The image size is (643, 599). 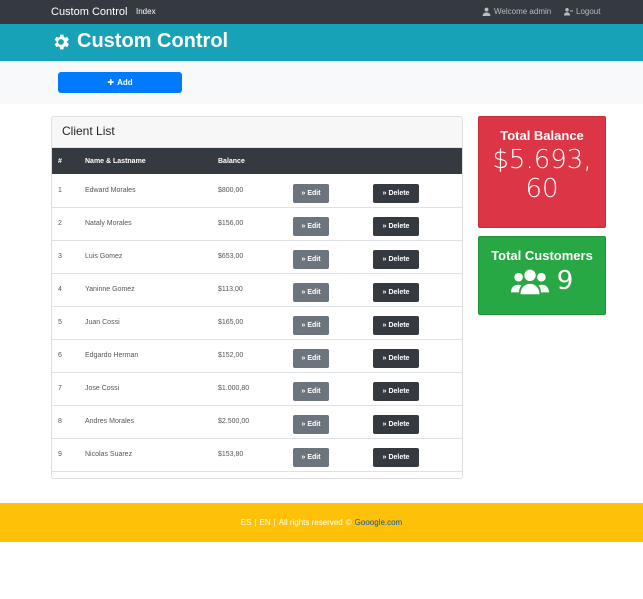 I want to click on row-number: 8, so click(x=60, y=421).